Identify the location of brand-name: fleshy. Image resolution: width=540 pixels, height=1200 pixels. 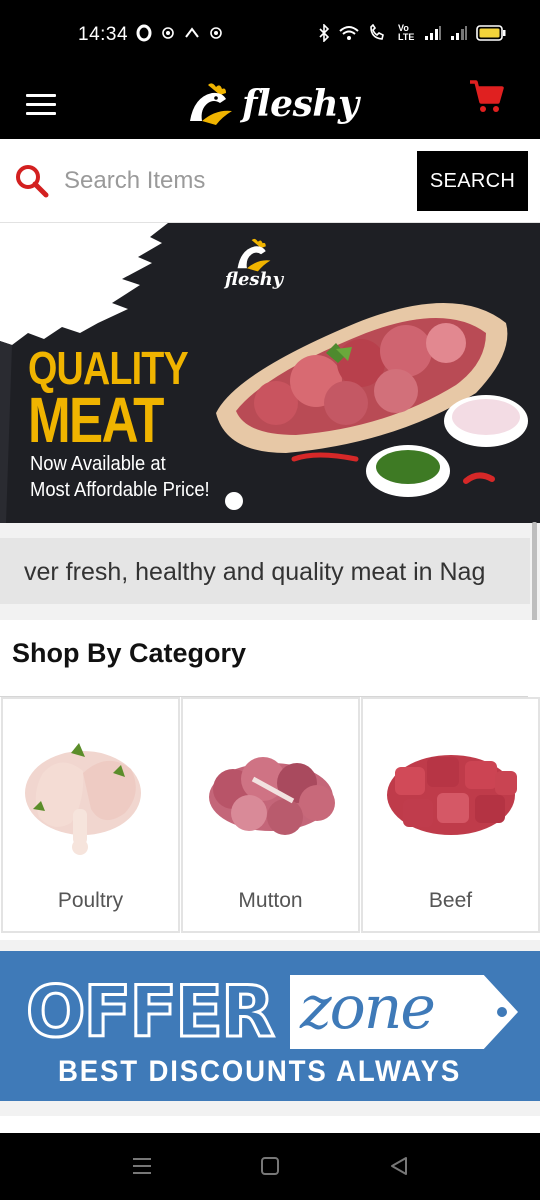
(300, 104).